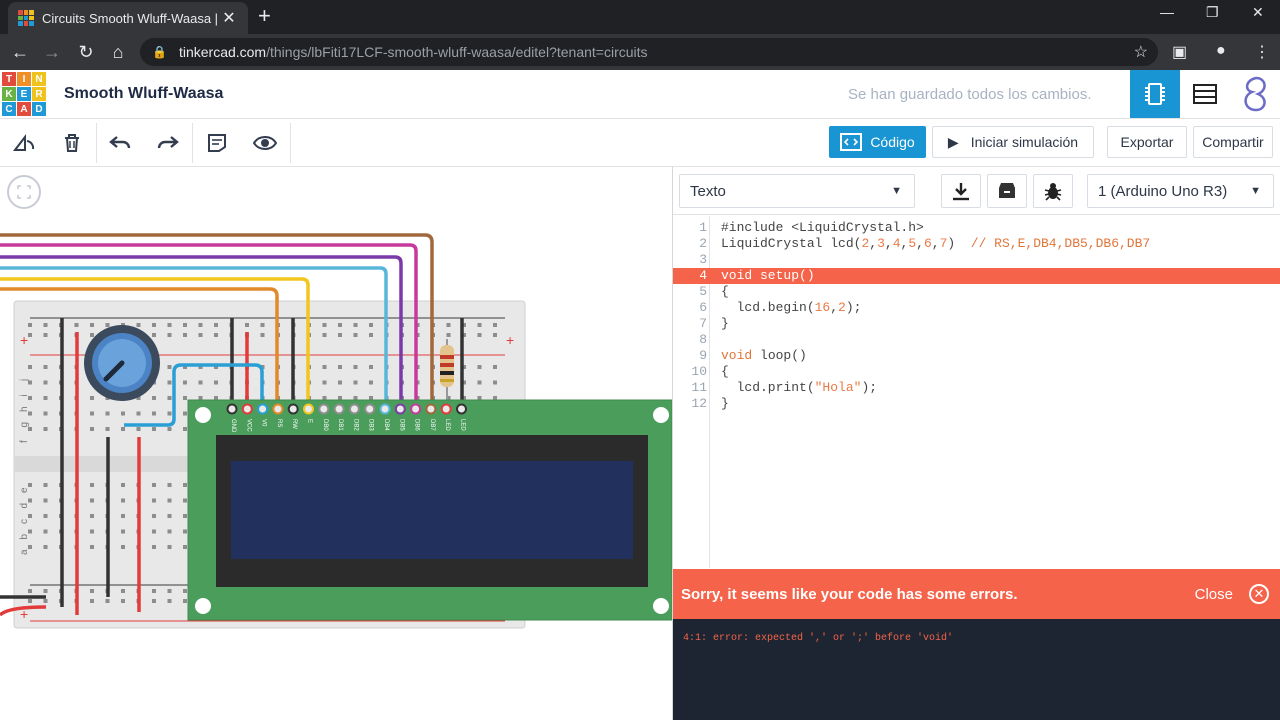  Describe the element at coordinates (24, 380) in the screenshot. I see `row-label: j` at that location.